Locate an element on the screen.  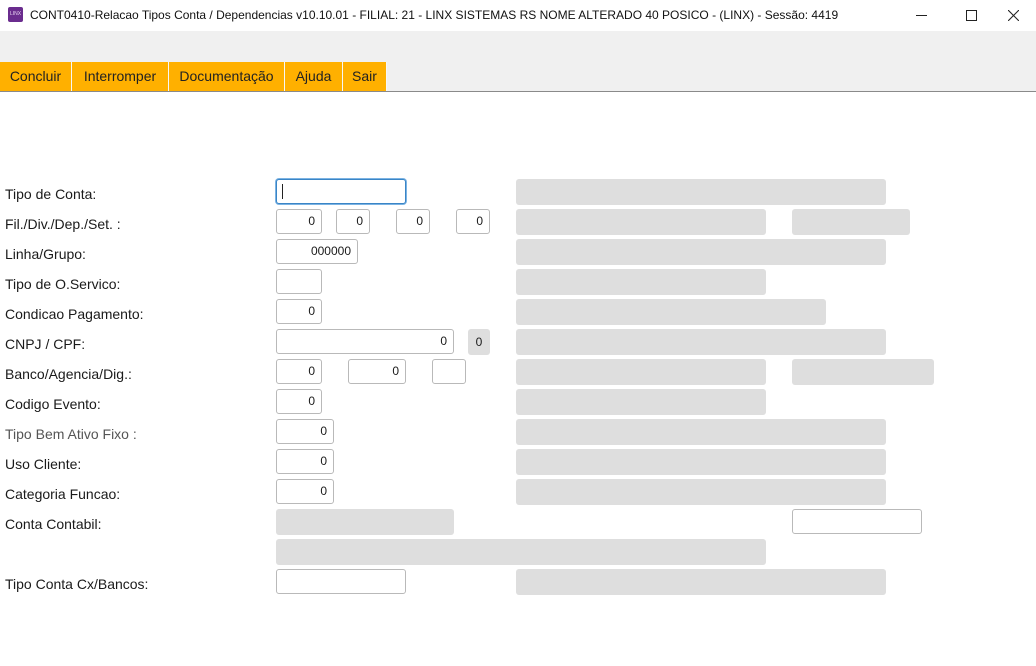
setor-input: 0 is located at coordinates (473, 221).